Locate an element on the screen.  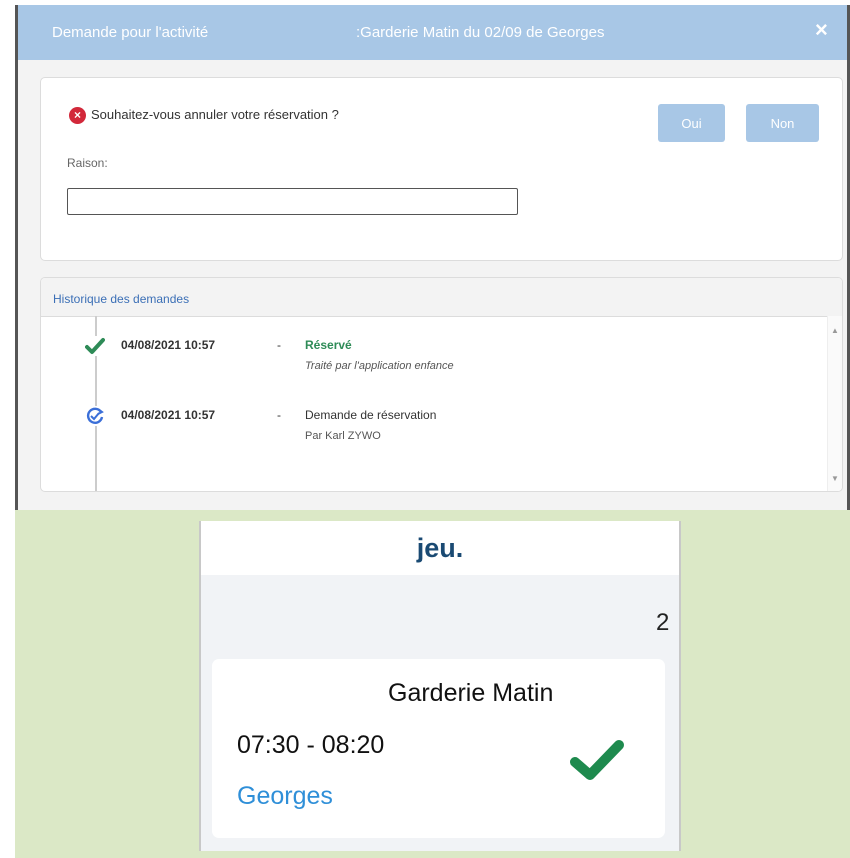
history-detail: Traité par l'application enfance is located at coordinates (379, 366).